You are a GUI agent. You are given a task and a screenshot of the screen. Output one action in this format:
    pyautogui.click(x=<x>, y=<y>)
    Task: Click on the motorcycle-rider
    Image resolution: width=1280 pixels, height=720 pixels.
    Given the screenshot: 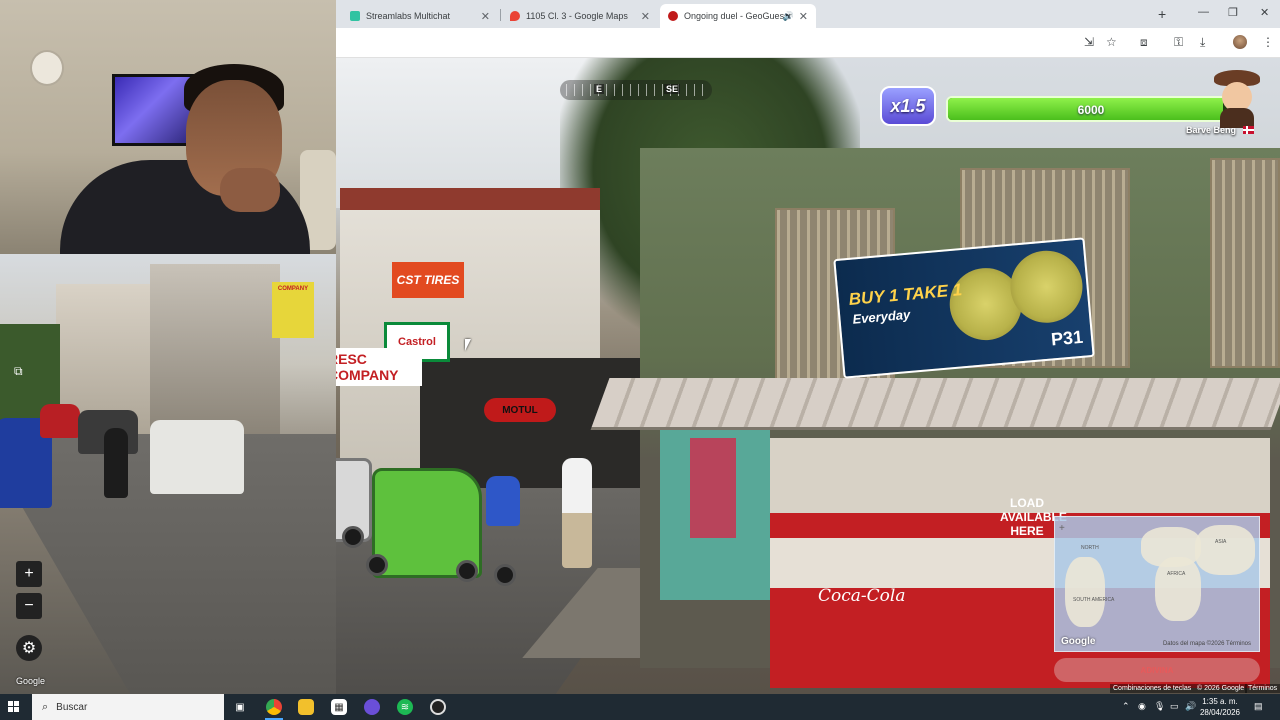 What is the action you would take?
    pyautogui.click(x=116, y=463)
    